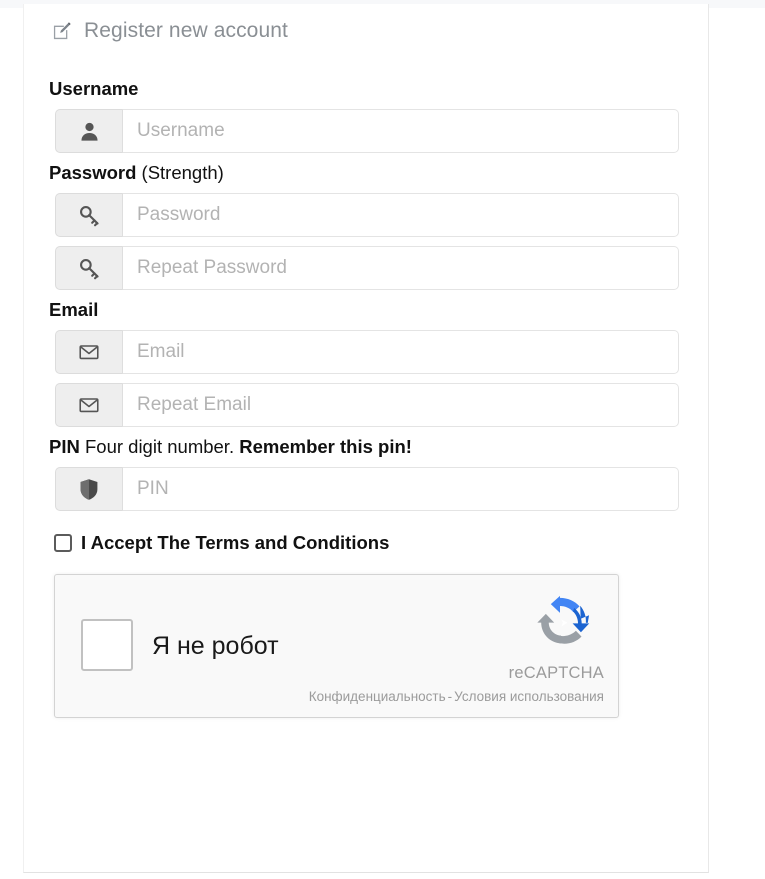 This screenshot has width=765, height=879. Describe the element at coordinates (529, 696) in the screenshot. I see `recaptcha-terms-link: Условия использования` at that location.